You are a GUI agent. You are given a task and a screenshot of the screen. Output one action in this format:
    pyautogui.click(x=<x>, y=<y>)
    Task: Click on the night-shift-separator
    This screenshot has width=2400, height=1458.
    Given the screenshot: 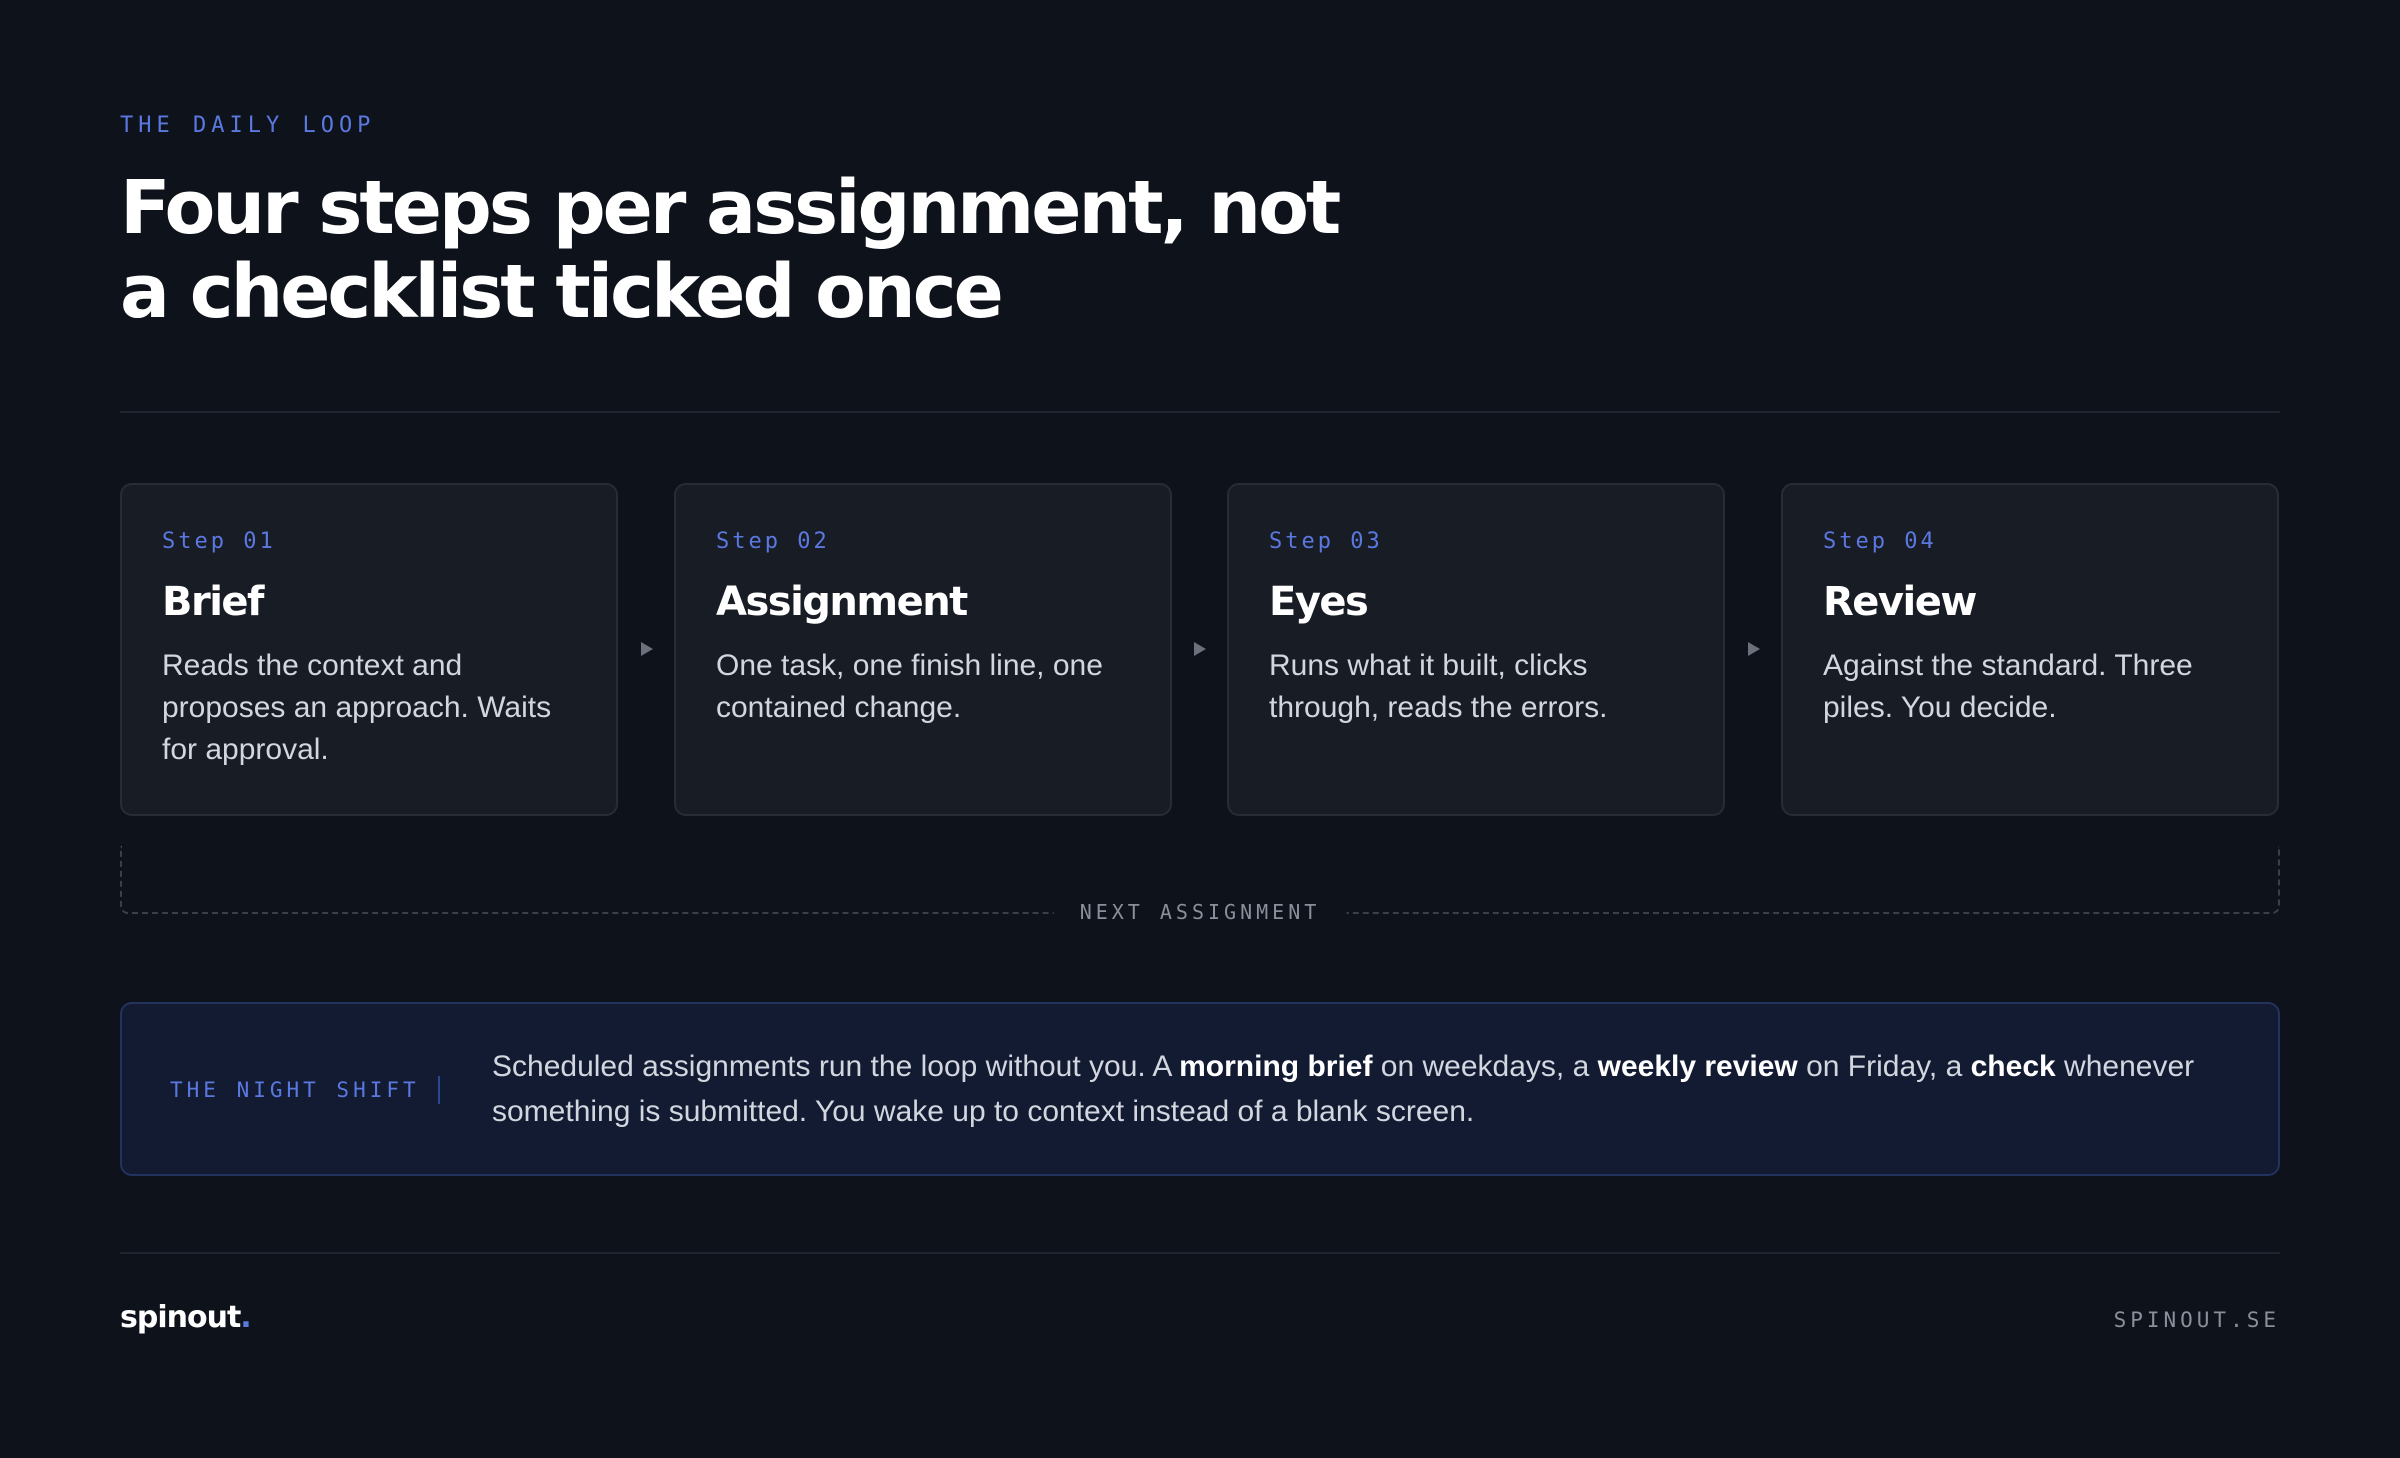 What is the action you would take?
    pyautogui.click(x=439, y=1090)
    